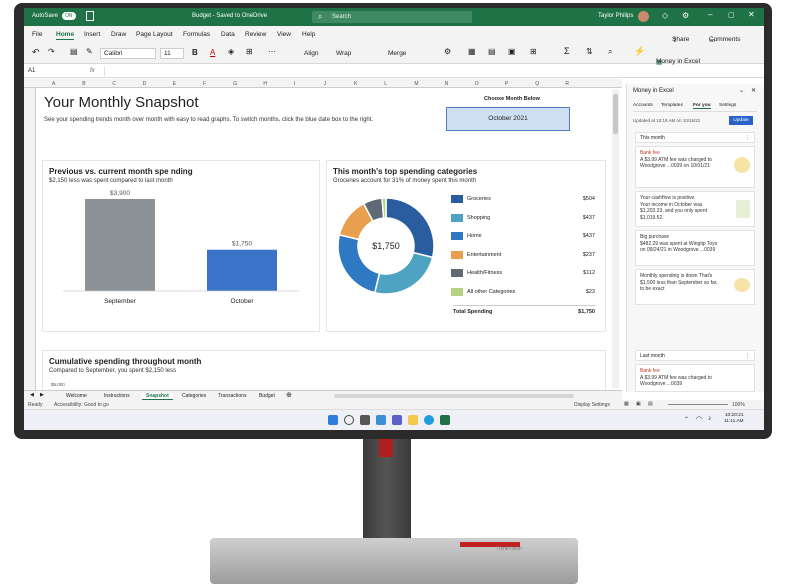 This screenshot has width=786, height=587. I want to click on autosum-icon: Σ, so click(567, 51).